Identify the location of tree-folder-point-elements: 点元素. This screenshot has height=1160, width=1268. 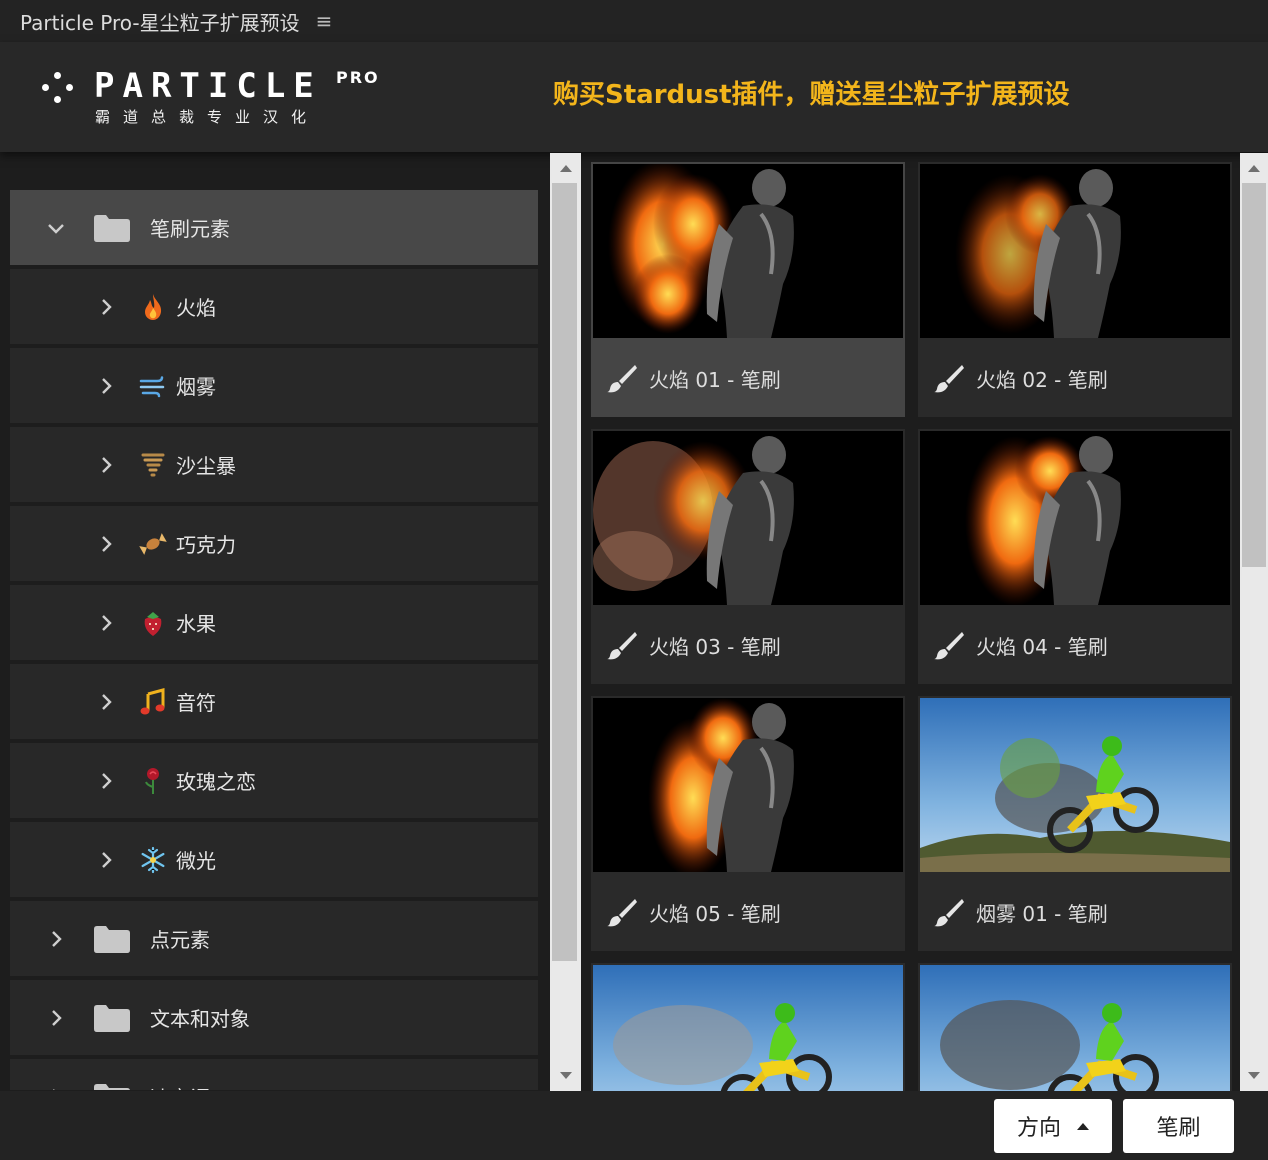
(274, 938).